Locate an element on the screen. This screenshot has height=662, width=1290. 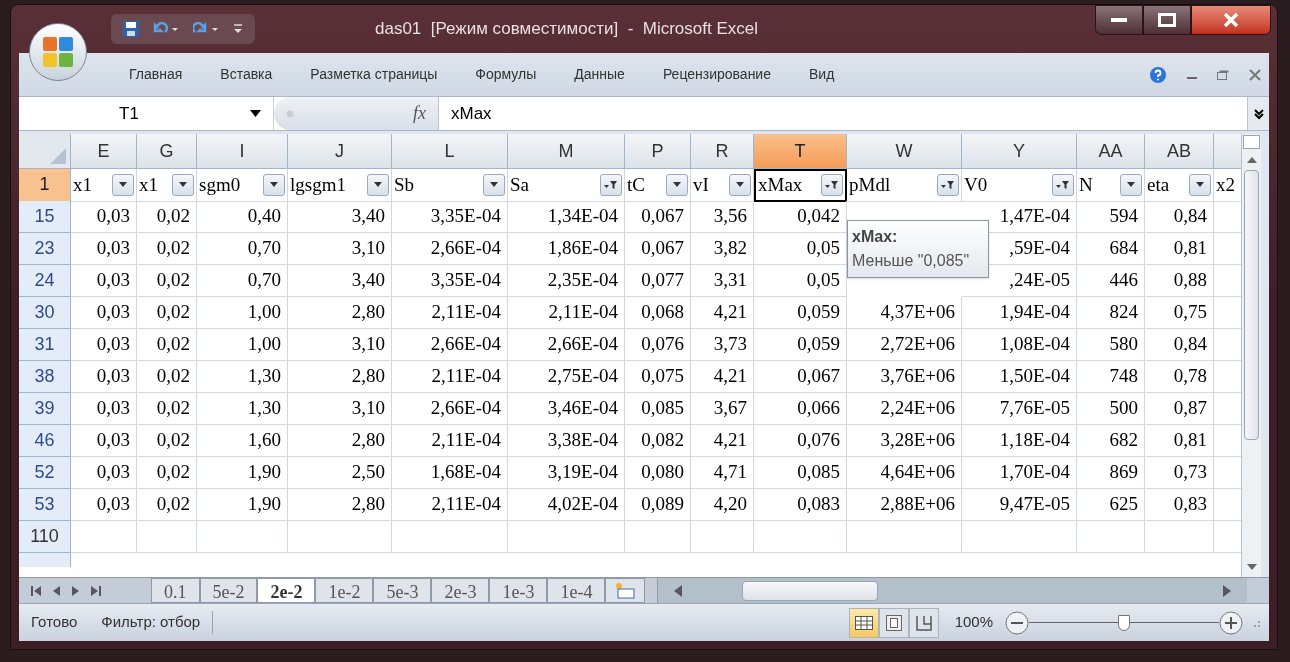
column-header: AB is located at coordinates (1179, 151).